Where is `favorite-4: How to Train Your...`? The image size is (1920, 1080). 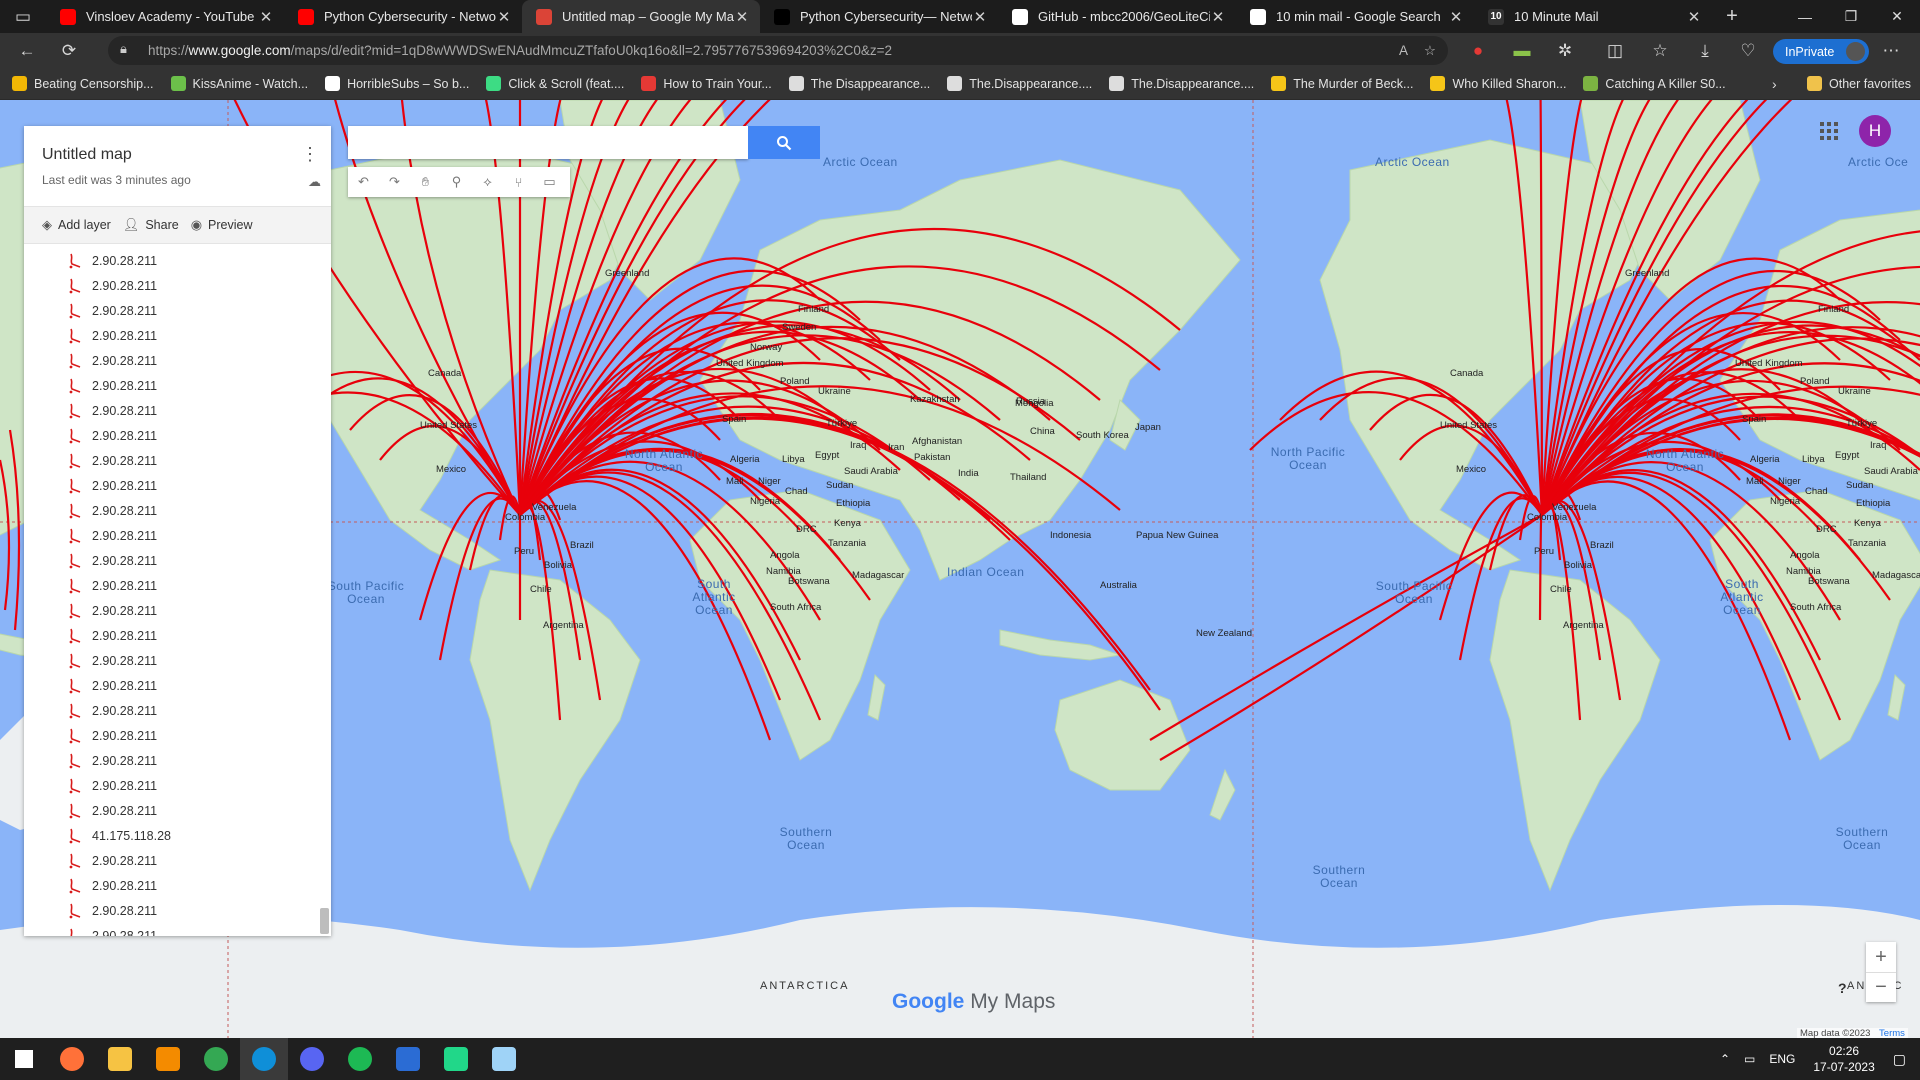
favorite-4: How to Train Your... is located at coordinates (706, 83).